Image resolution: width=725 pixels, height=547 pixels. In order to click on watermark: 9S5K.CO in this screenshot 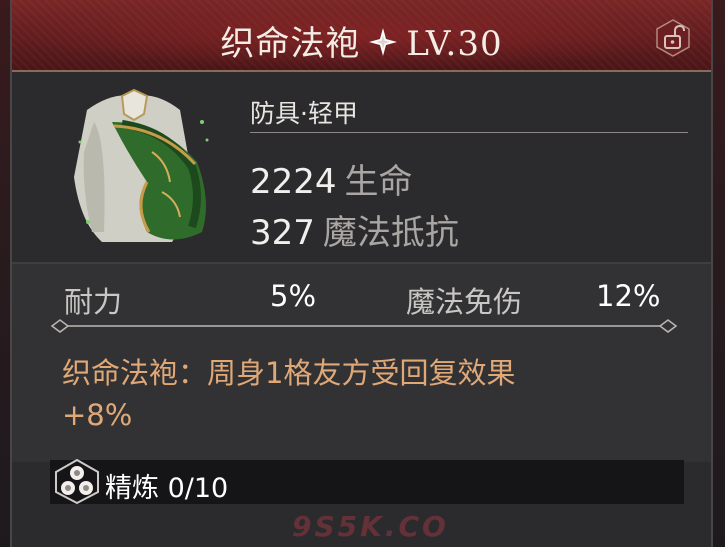, I will do `click(370, 526)`.